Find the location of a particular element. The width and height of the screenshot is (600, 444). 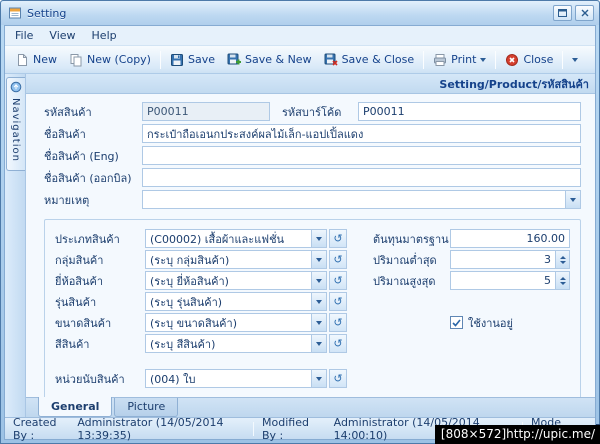

field-row: หมายเหตุ is located at coordinates (312, 199).